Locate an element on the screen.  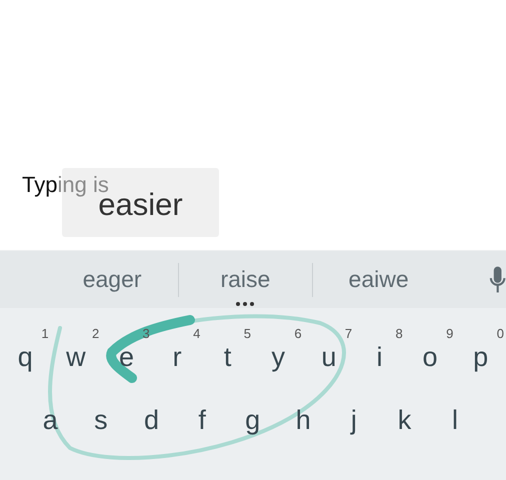
key: q 1 is located at coordinates (25, 357).